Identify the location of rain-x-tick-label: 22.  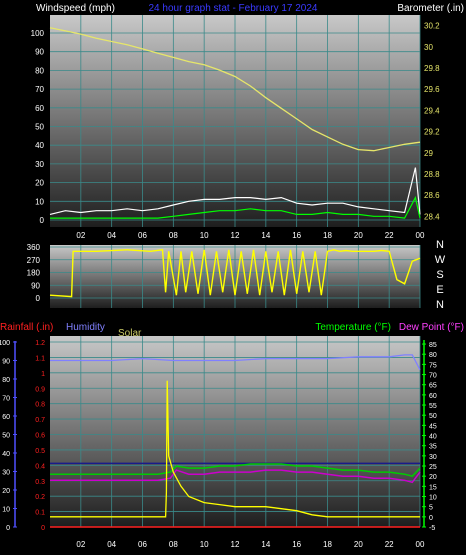
(389, 544).